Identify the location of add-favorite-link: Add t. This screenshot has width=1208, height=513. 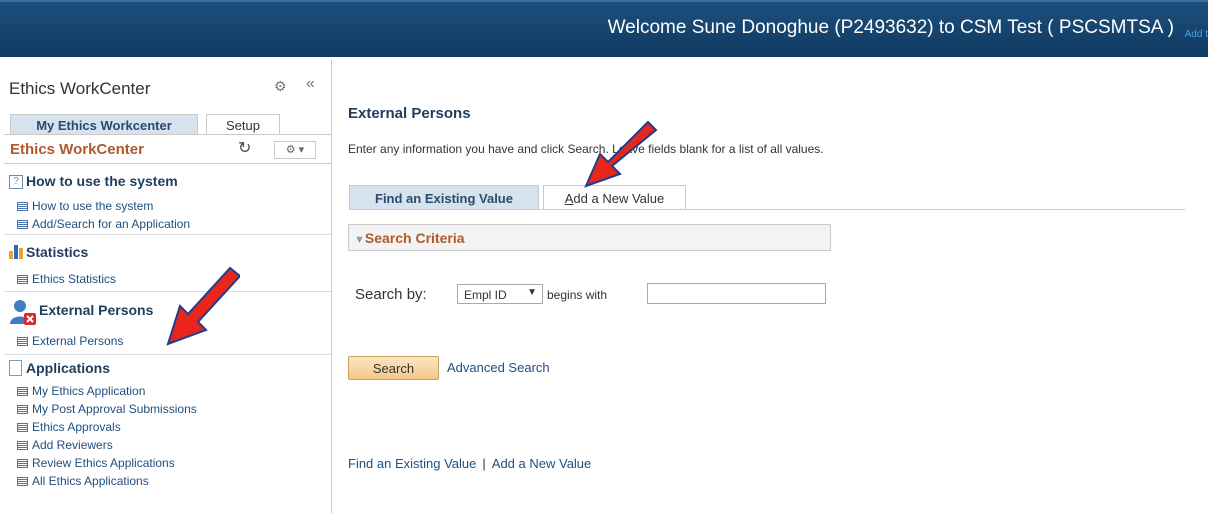
(1196, 34).